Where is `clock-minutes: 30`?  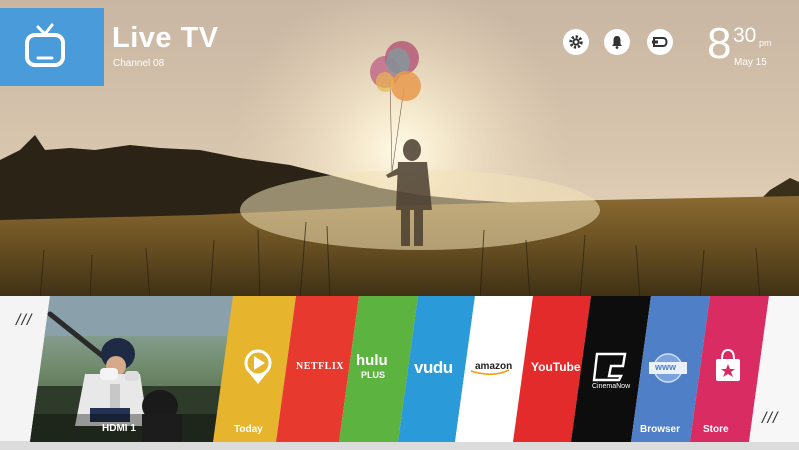
clock-minutes: 30 is located at coordinates (745, 35).